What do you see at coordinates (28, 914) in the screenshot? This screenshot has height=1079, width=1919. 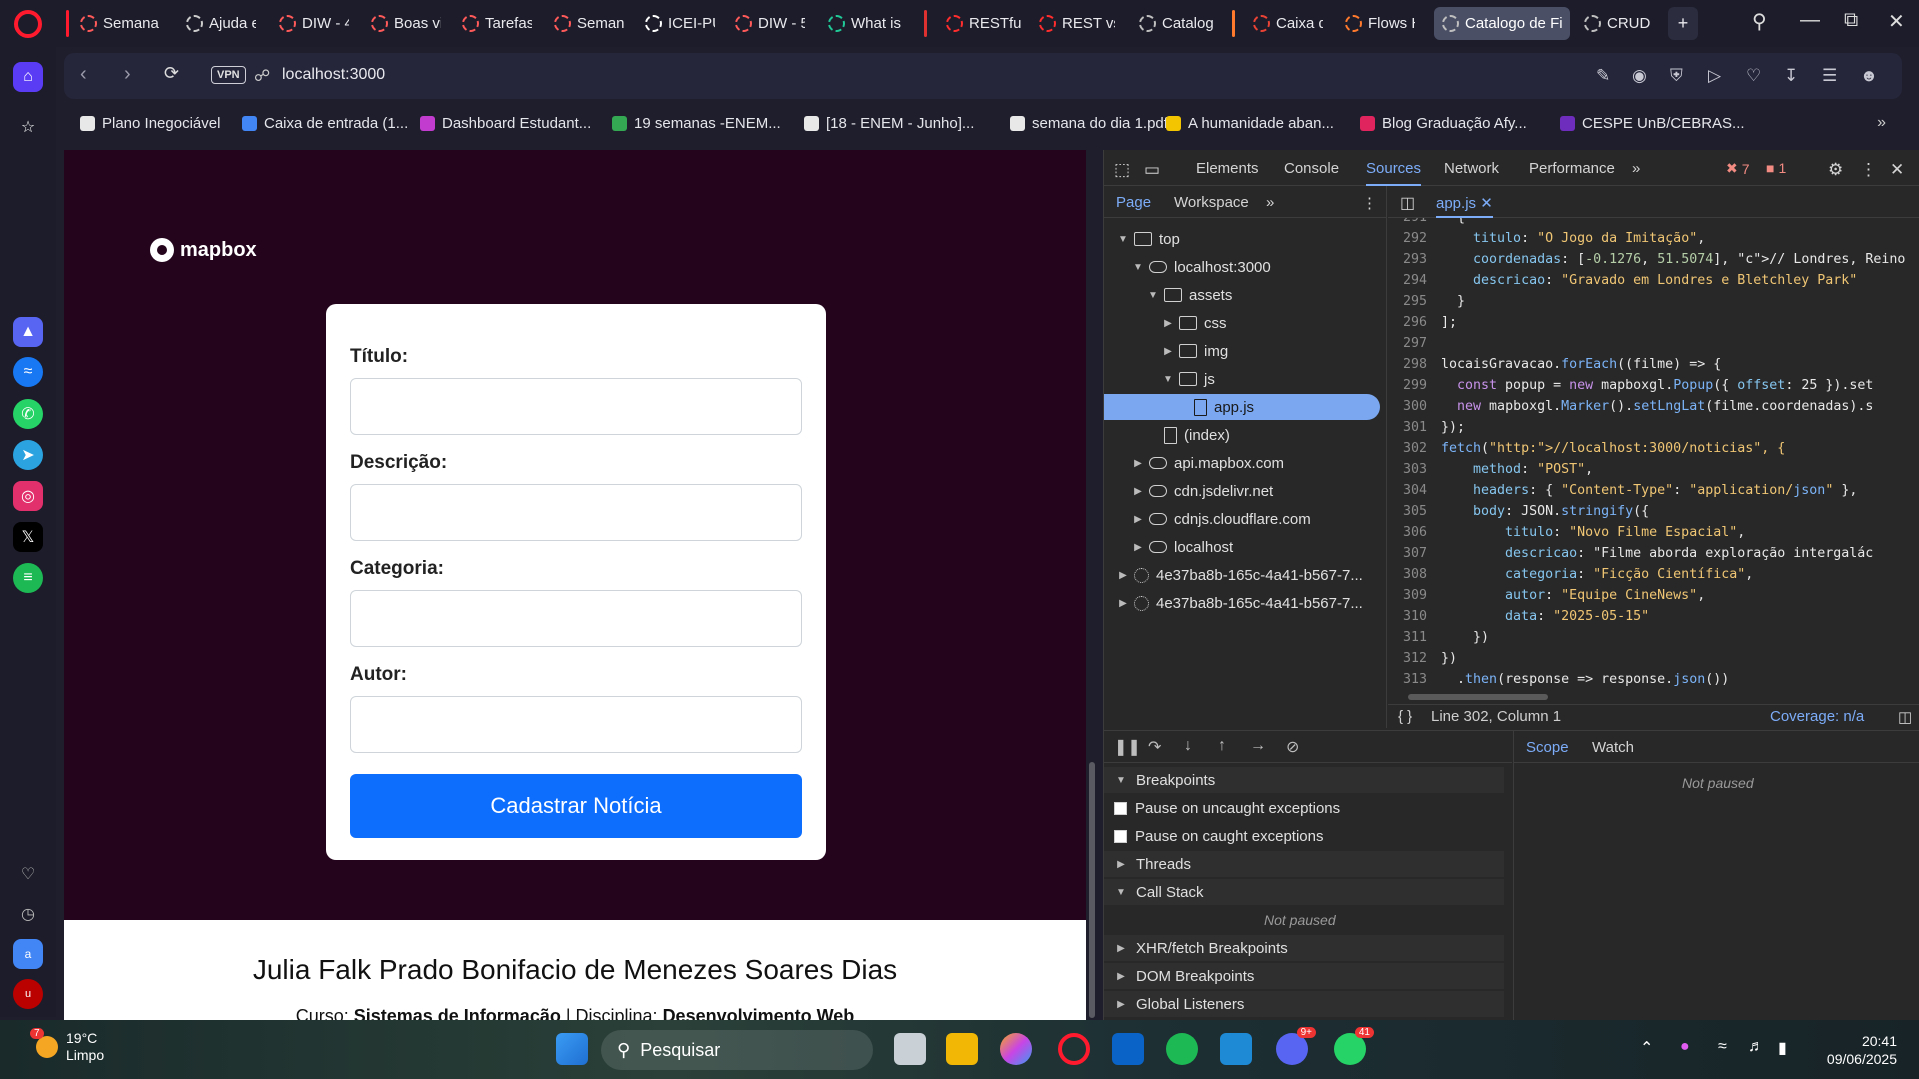 I see `history-icon: ◷` at bounding box center [28, 914].